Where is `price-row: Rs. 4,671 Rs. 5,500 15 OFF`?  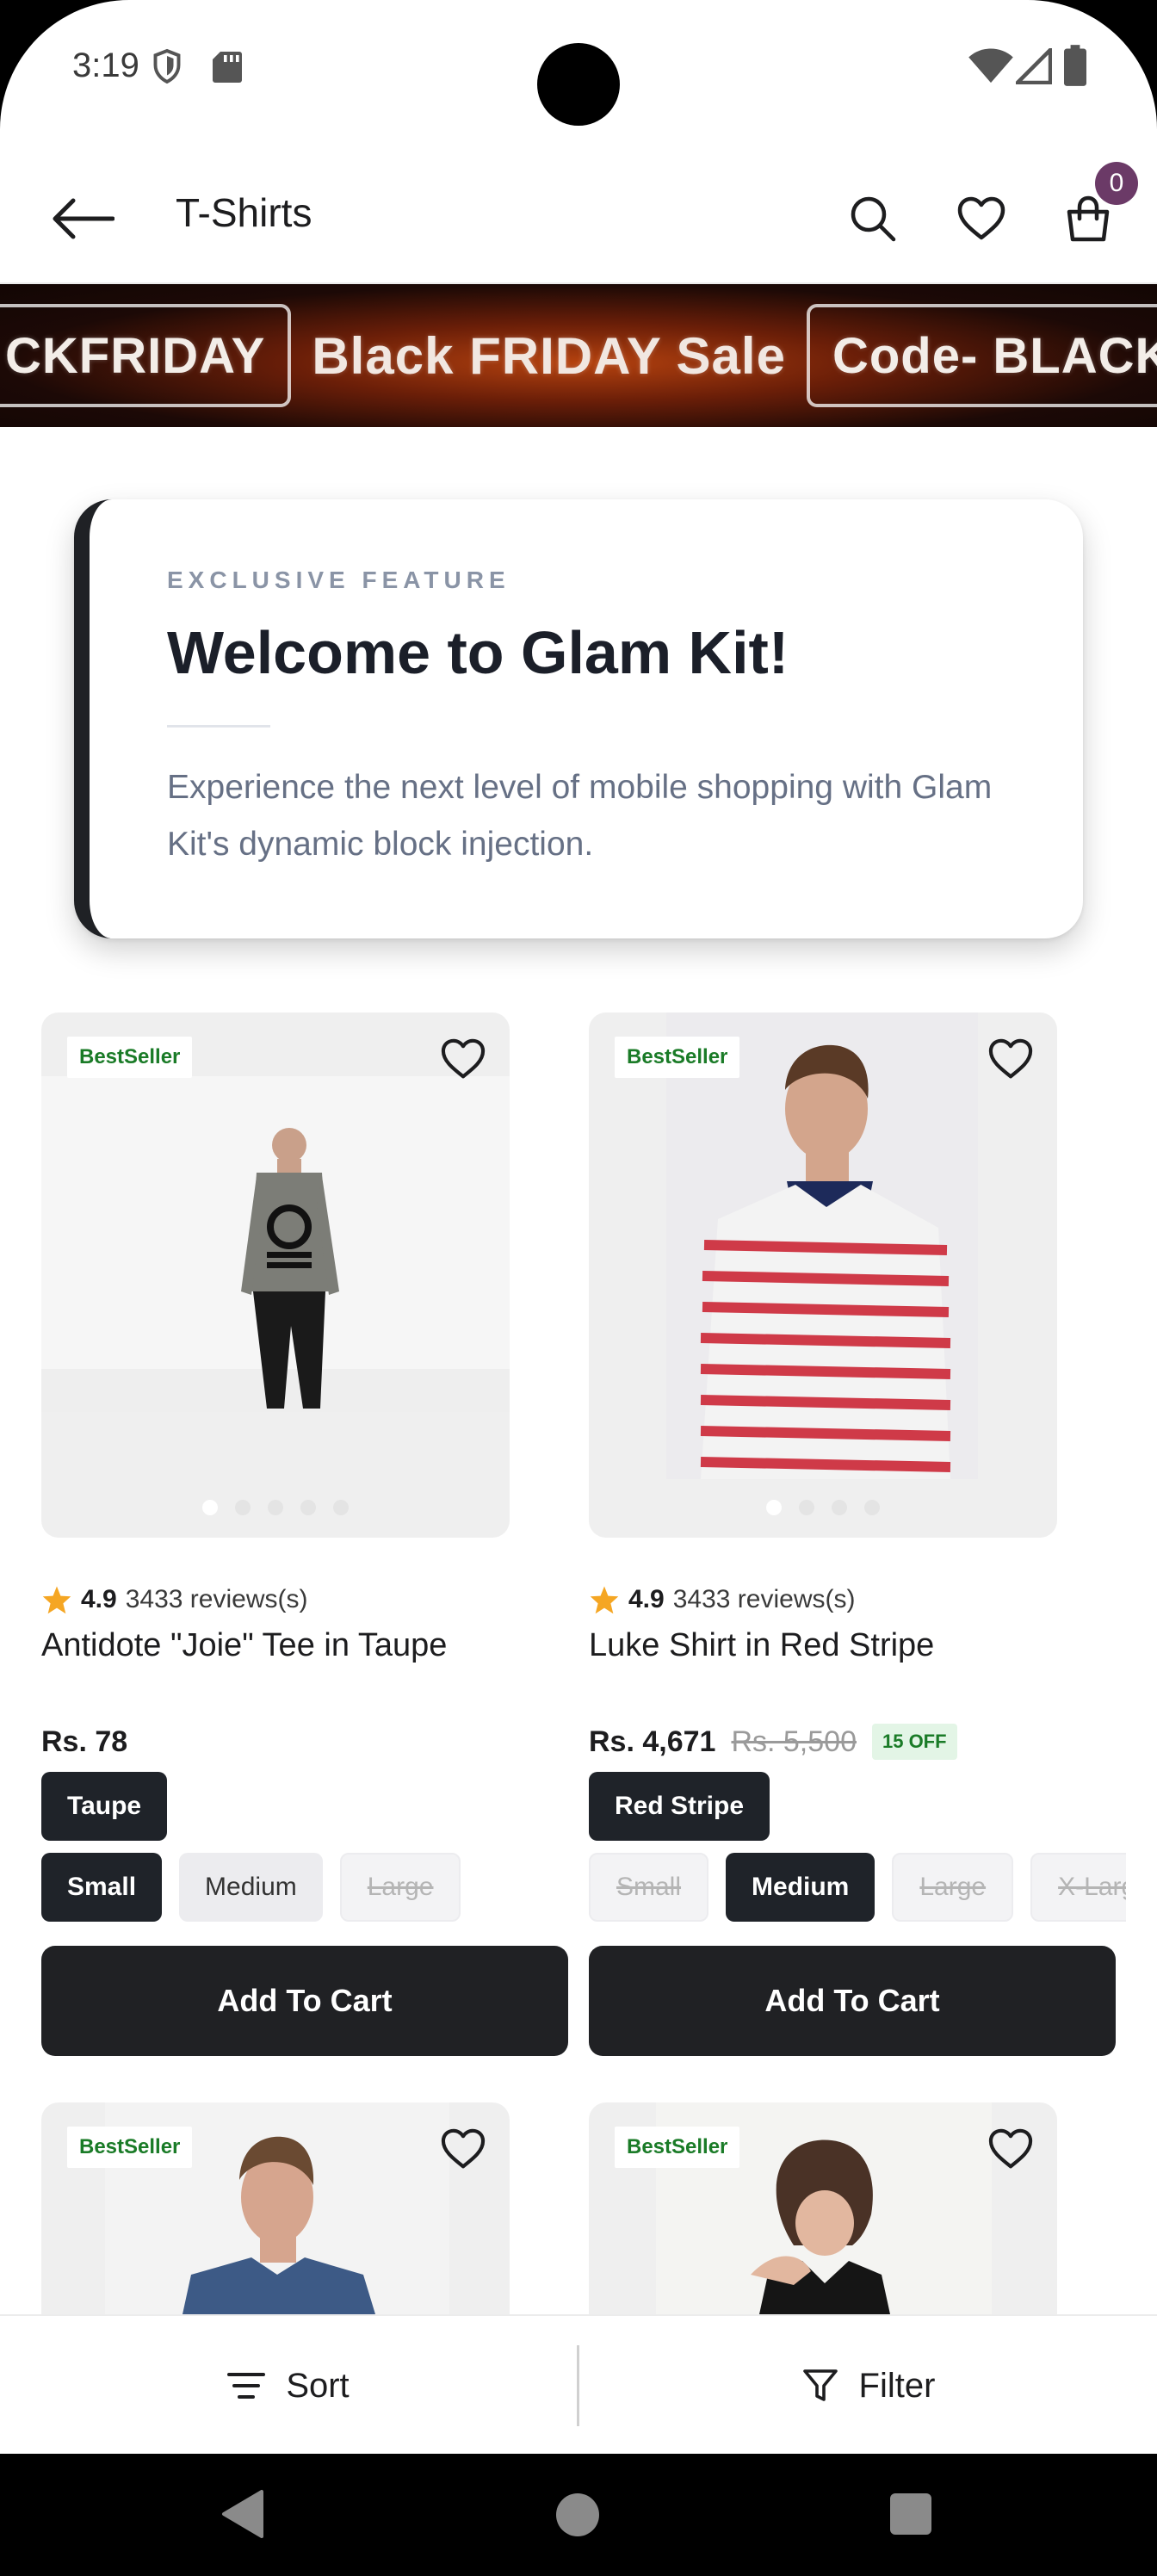 price-row: Rs. 4,671 Rs. 5,500 15 OFF is located at coordinates (773, 1741).